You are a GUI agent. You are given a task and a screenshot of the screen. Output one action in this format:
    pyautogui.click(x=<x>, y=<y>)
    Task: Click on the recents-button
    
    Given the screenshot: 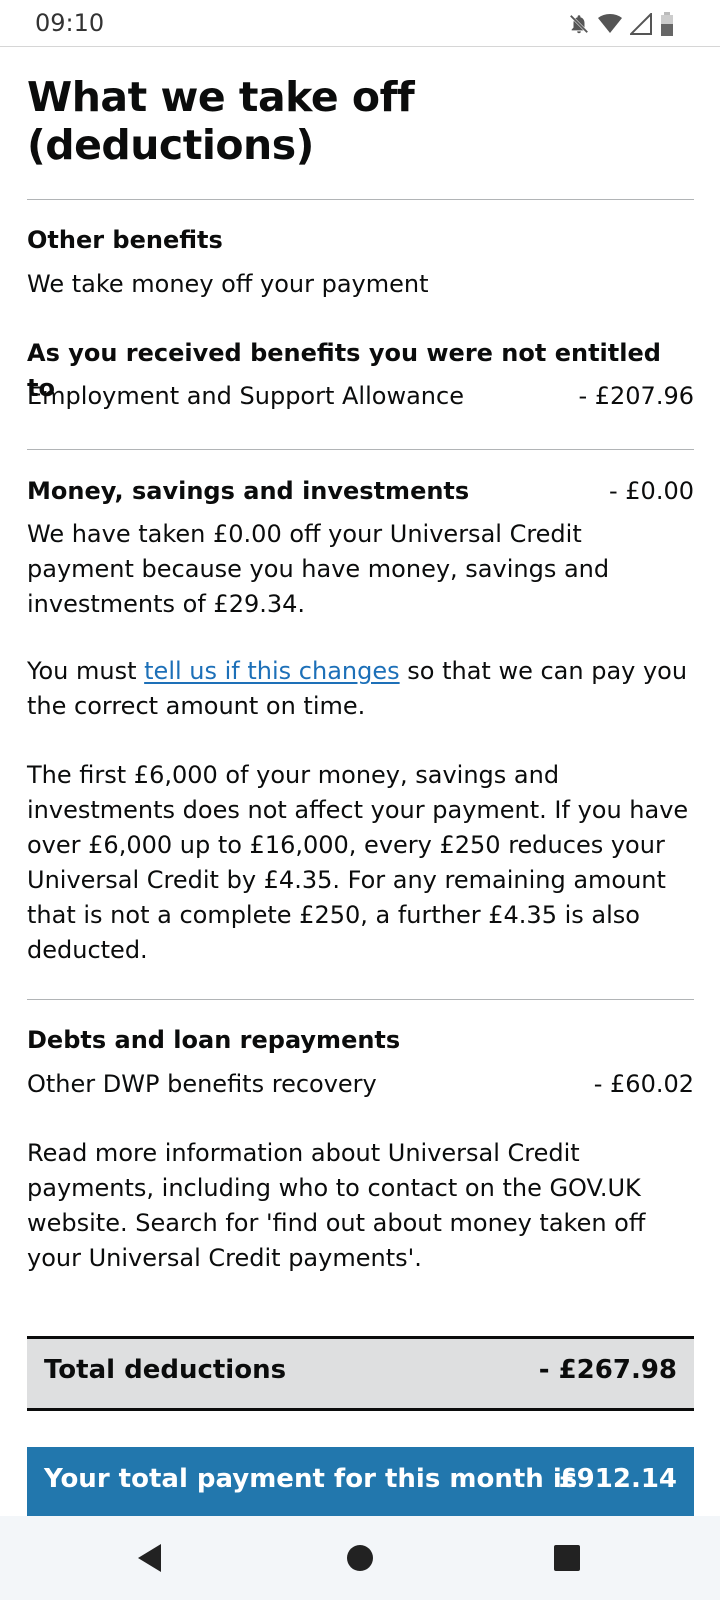 What is the action you would take?
    pyautogui.click(x=567, y=1560)
    